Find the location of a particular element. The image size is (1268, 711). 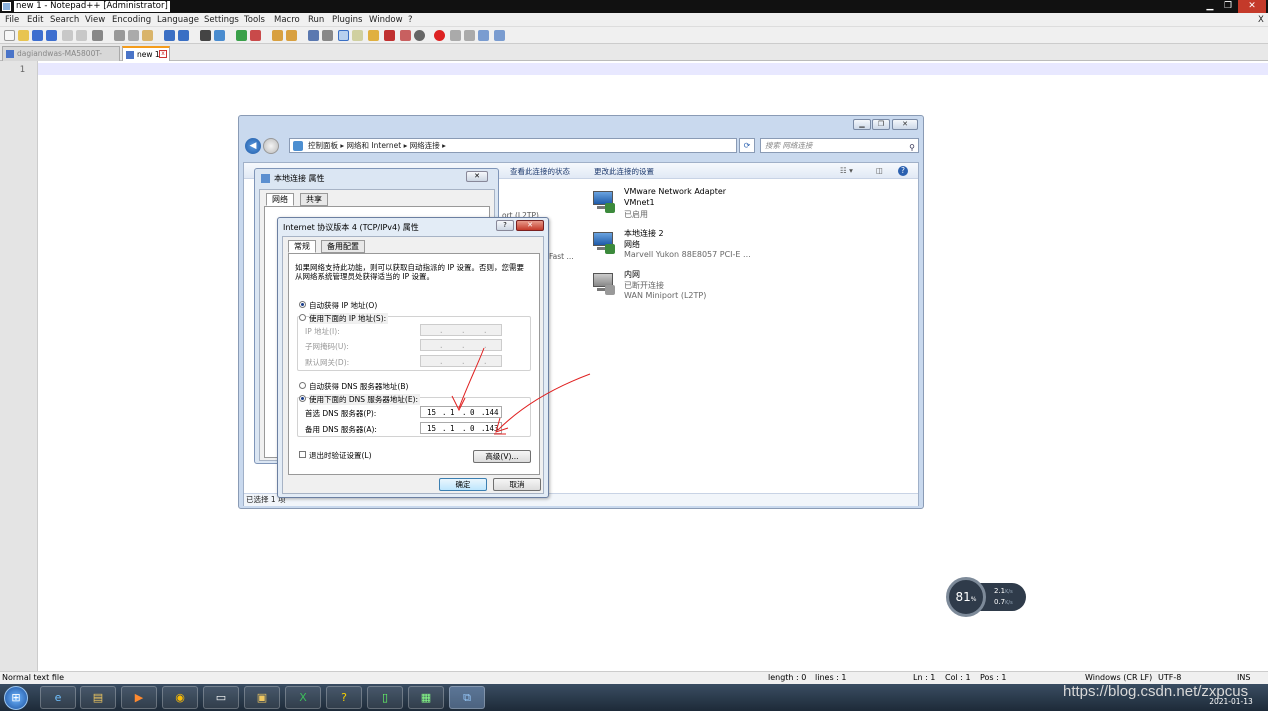

tab-network: 网络 is located at coordinates (280, 199).